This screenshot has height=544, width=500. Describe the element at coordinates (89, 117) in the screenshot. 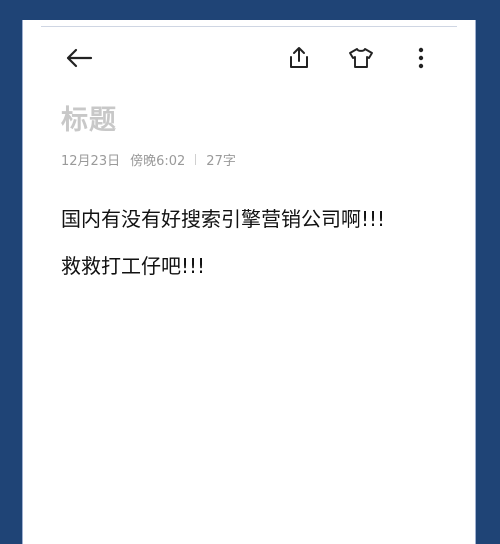

I see `note-title-field: 标题` at that location.